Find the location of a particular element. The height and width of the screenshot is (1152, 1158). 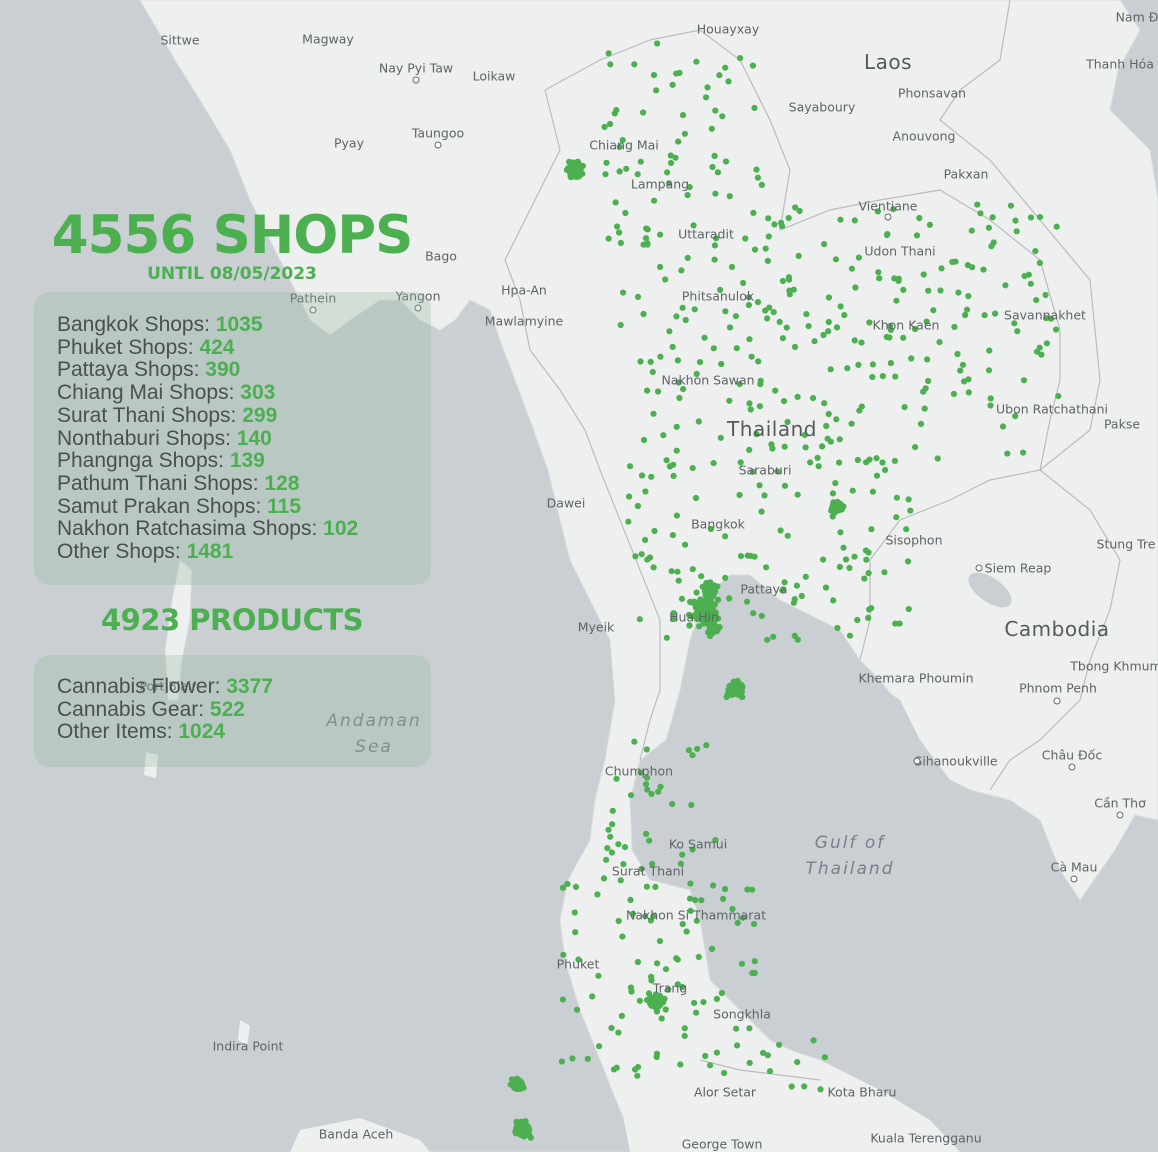

shop-row: Nonthaburi Shops: 140 is located at coordinates (244, 439).